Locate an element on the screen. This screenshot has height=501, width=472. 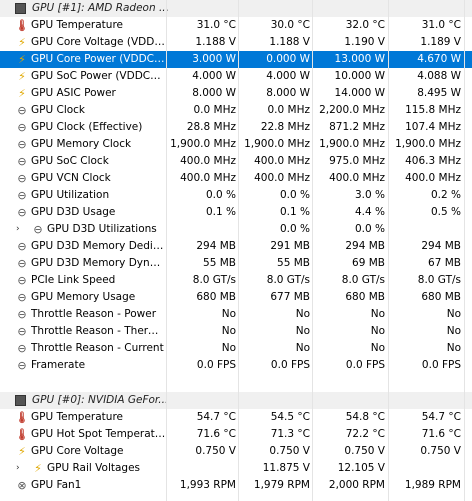
sensor-label: GPU Rail Voltages is located at coordinates (94, 468).